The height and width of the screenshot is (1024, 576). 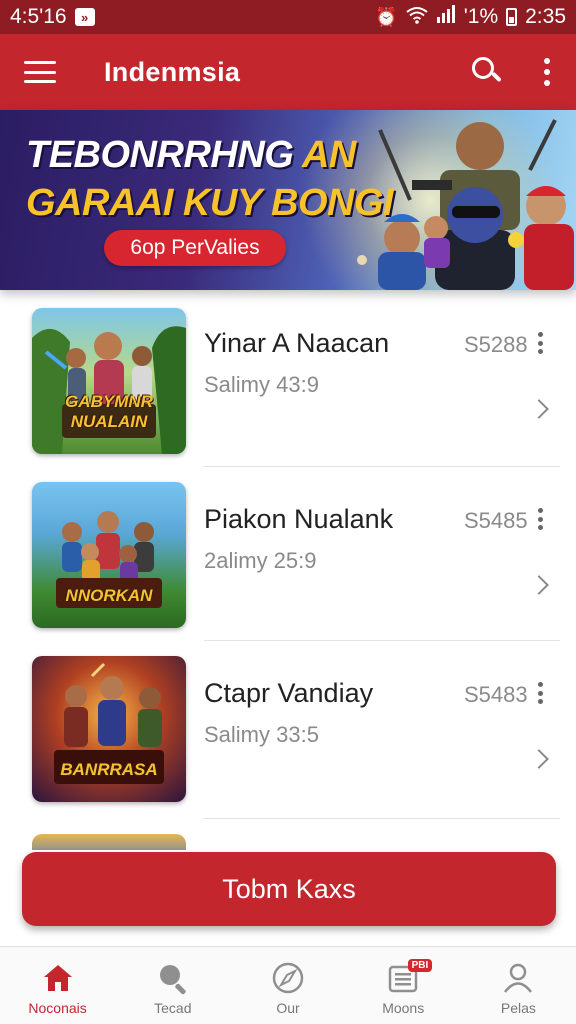 What do you see at coordinates (386, 16) in the screenshot?
I see `alarm-icon: ⏰` at bounding box center [386, 16].